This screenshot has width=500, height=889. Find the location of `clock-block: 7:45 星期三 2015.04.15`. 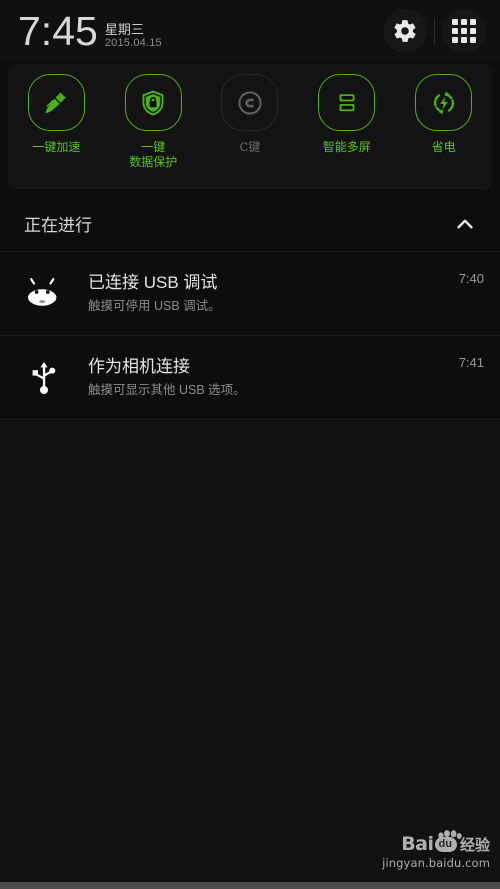

clock-block: 7:45 星期三 2015.04.15 is located at coordinates (191, 30).